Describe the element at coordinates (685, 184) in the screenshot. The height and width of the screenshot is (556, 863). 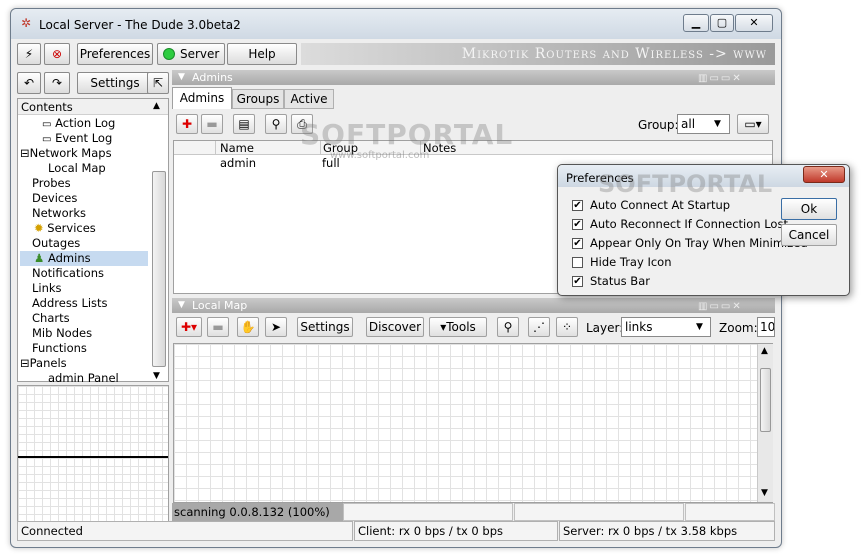
I see `watermark-logo-dialog: SOFTPORTAL` at that location.